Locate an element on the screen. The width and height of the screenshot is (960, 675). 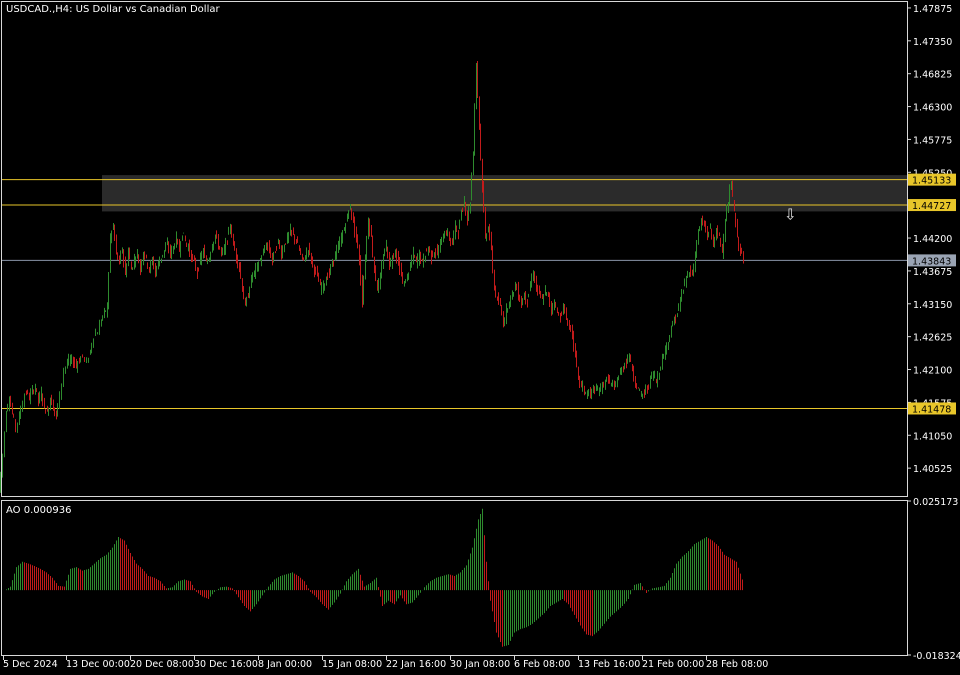
time-tick-label: 20 Dec 08:00 is located at coordinates (162, 664).